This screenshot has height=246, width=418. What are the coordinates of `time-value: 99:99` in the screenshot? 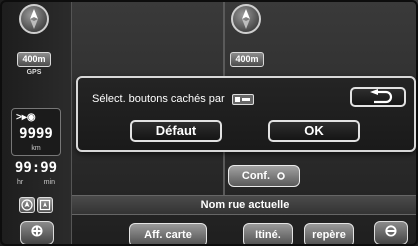 It's located at (36, 168).